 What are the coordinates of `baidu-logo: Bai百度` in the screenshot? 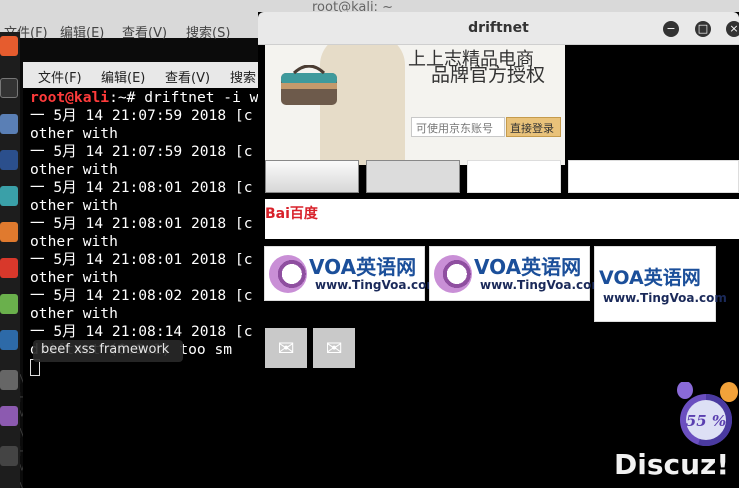 It's located at (291, 213).